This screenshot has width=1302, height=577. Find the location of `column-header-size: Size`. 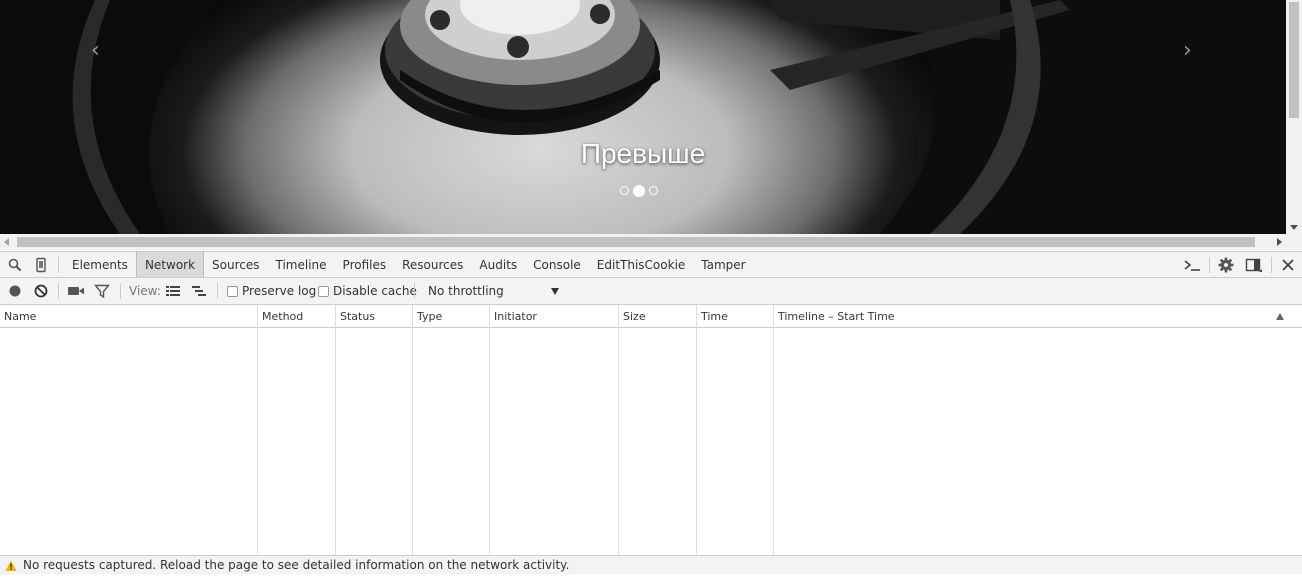

column-header-size: Size is located at coordinates (632, 316).